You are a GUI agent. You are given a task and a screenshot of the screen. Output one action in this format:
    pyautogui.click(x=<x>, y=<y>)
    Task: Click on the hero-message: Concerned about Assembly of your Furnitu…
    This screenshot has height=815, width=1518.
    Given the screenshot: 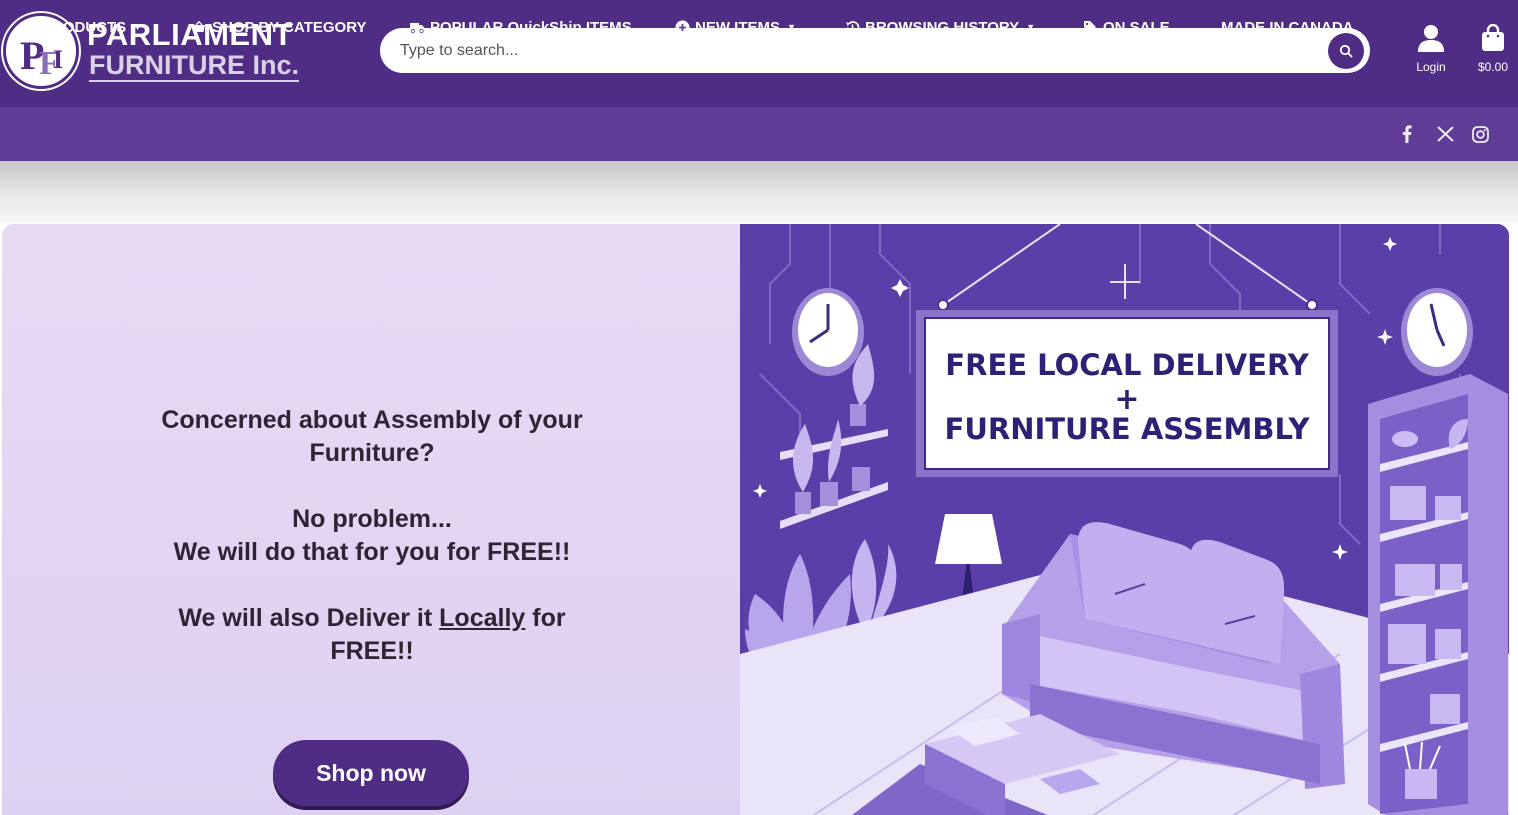 What is the action you would take?
    pyautogui.click(x=372, y=552)
    